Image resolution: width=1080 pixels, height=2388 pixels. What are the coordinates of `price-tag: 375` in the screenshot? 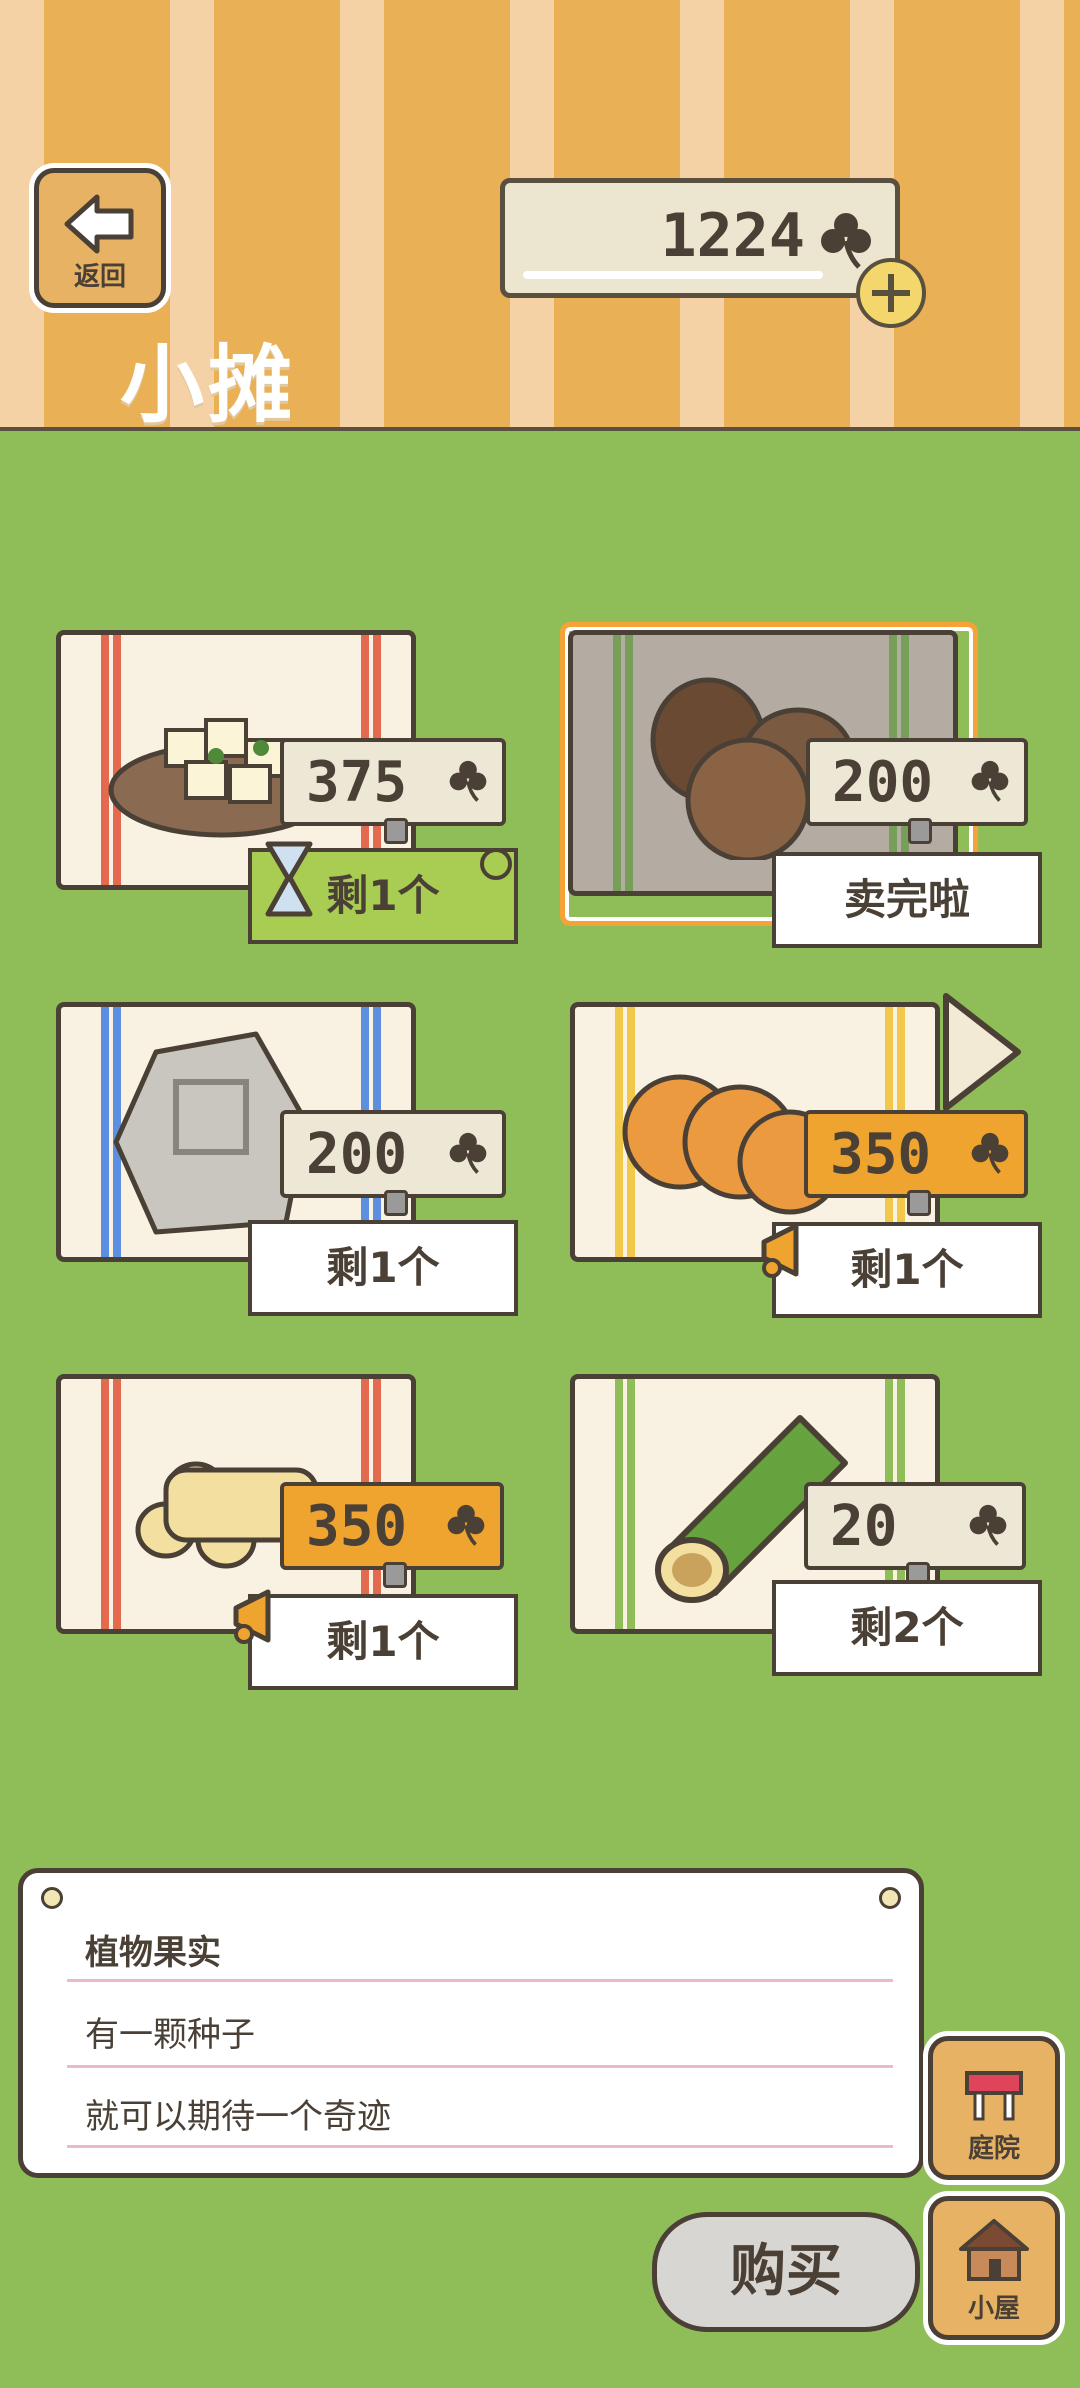 It's located at (393, 791).